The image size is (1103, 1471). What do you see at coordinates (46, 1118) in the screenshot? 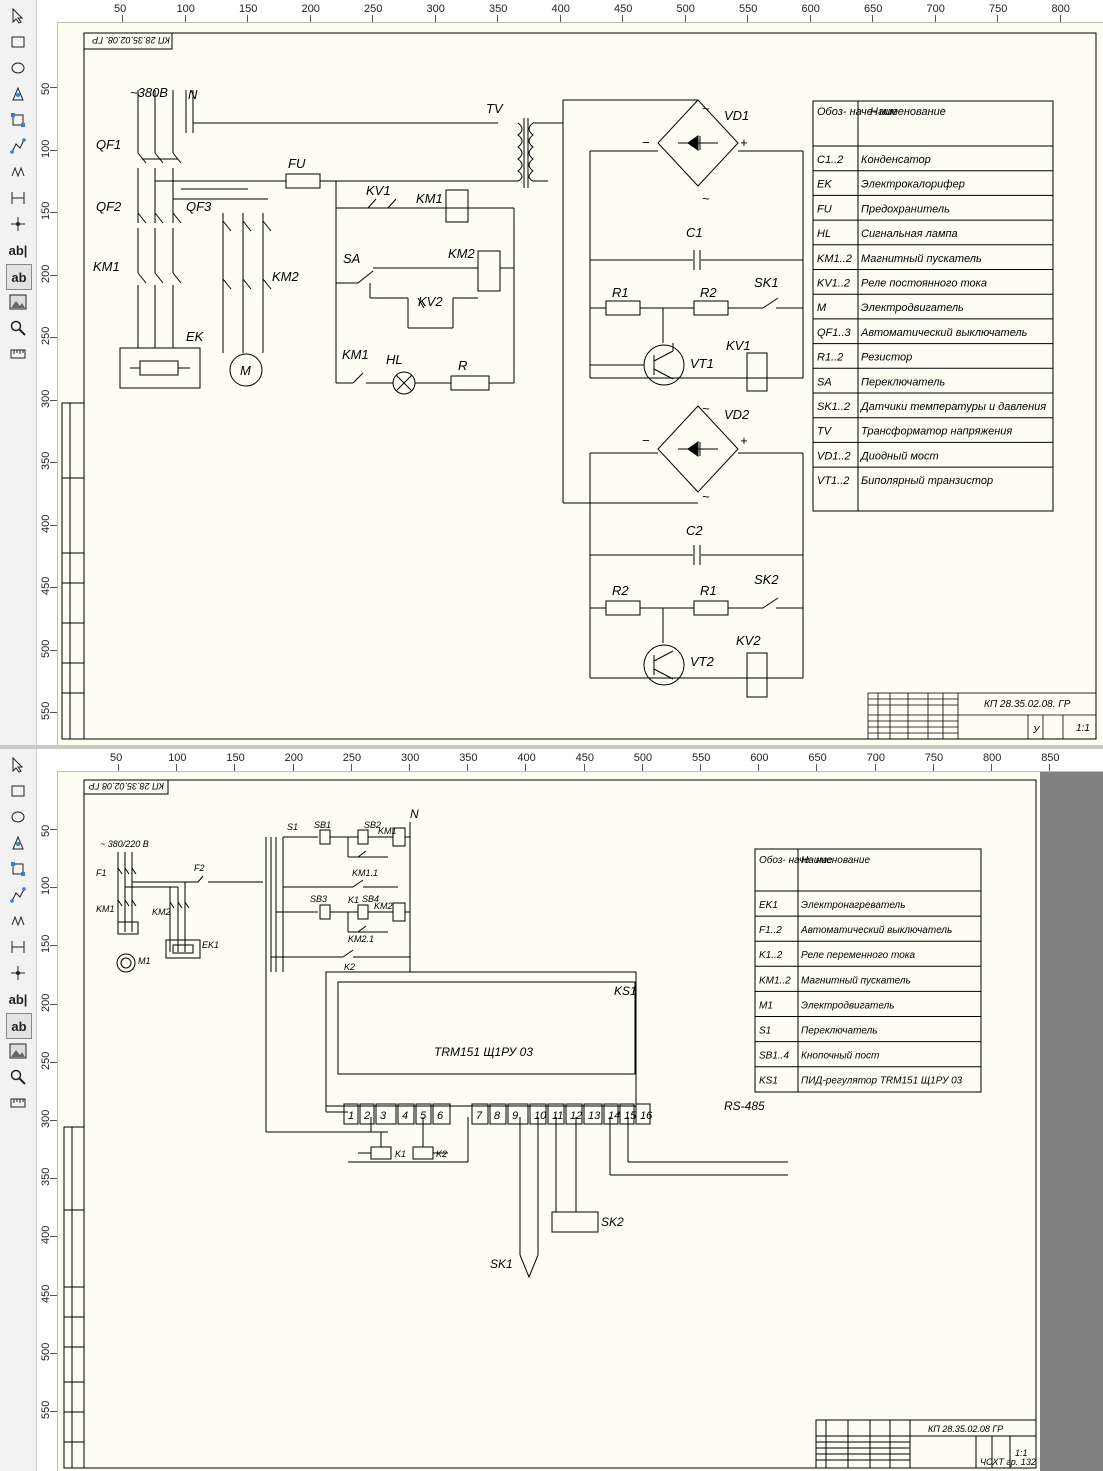
I see `ruler-label: 300` at bounding box center [46, 1118].